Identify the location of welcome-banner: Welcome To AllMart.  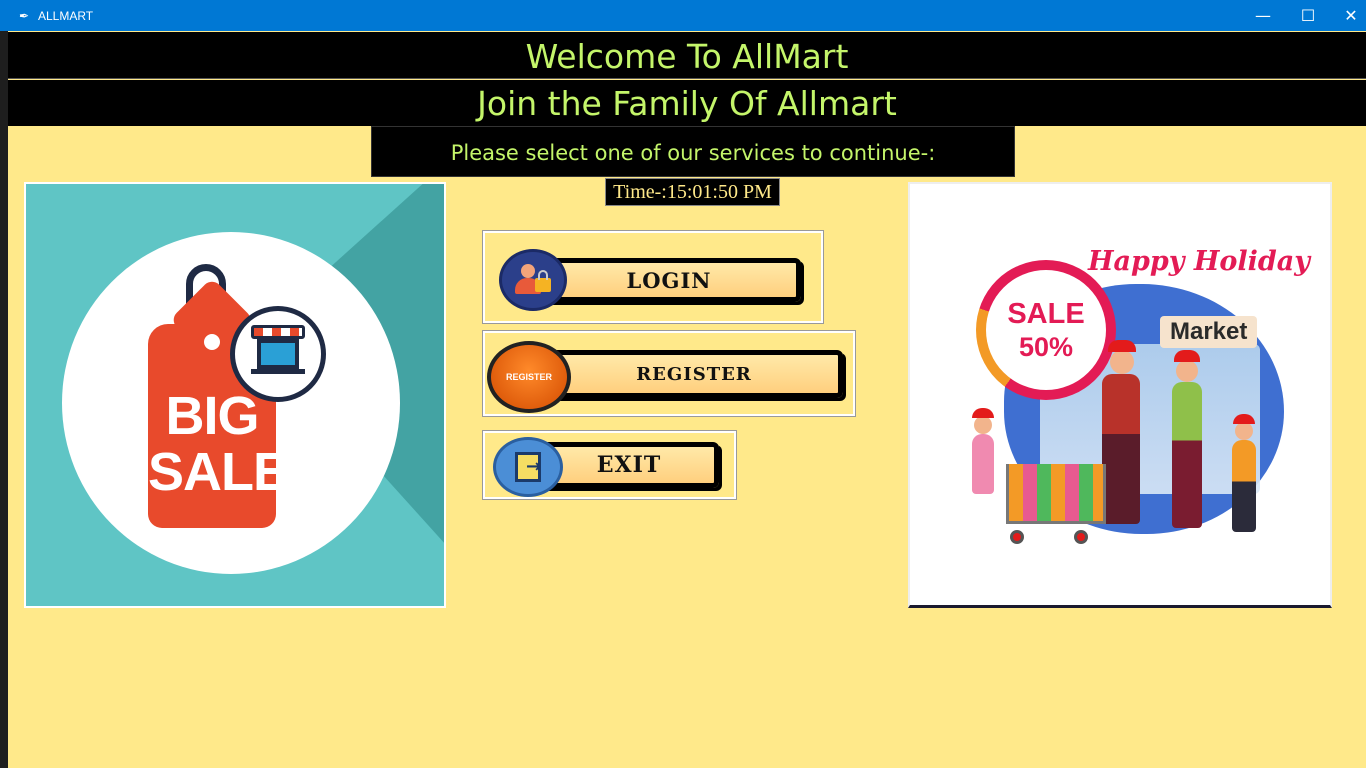
(687, 55).